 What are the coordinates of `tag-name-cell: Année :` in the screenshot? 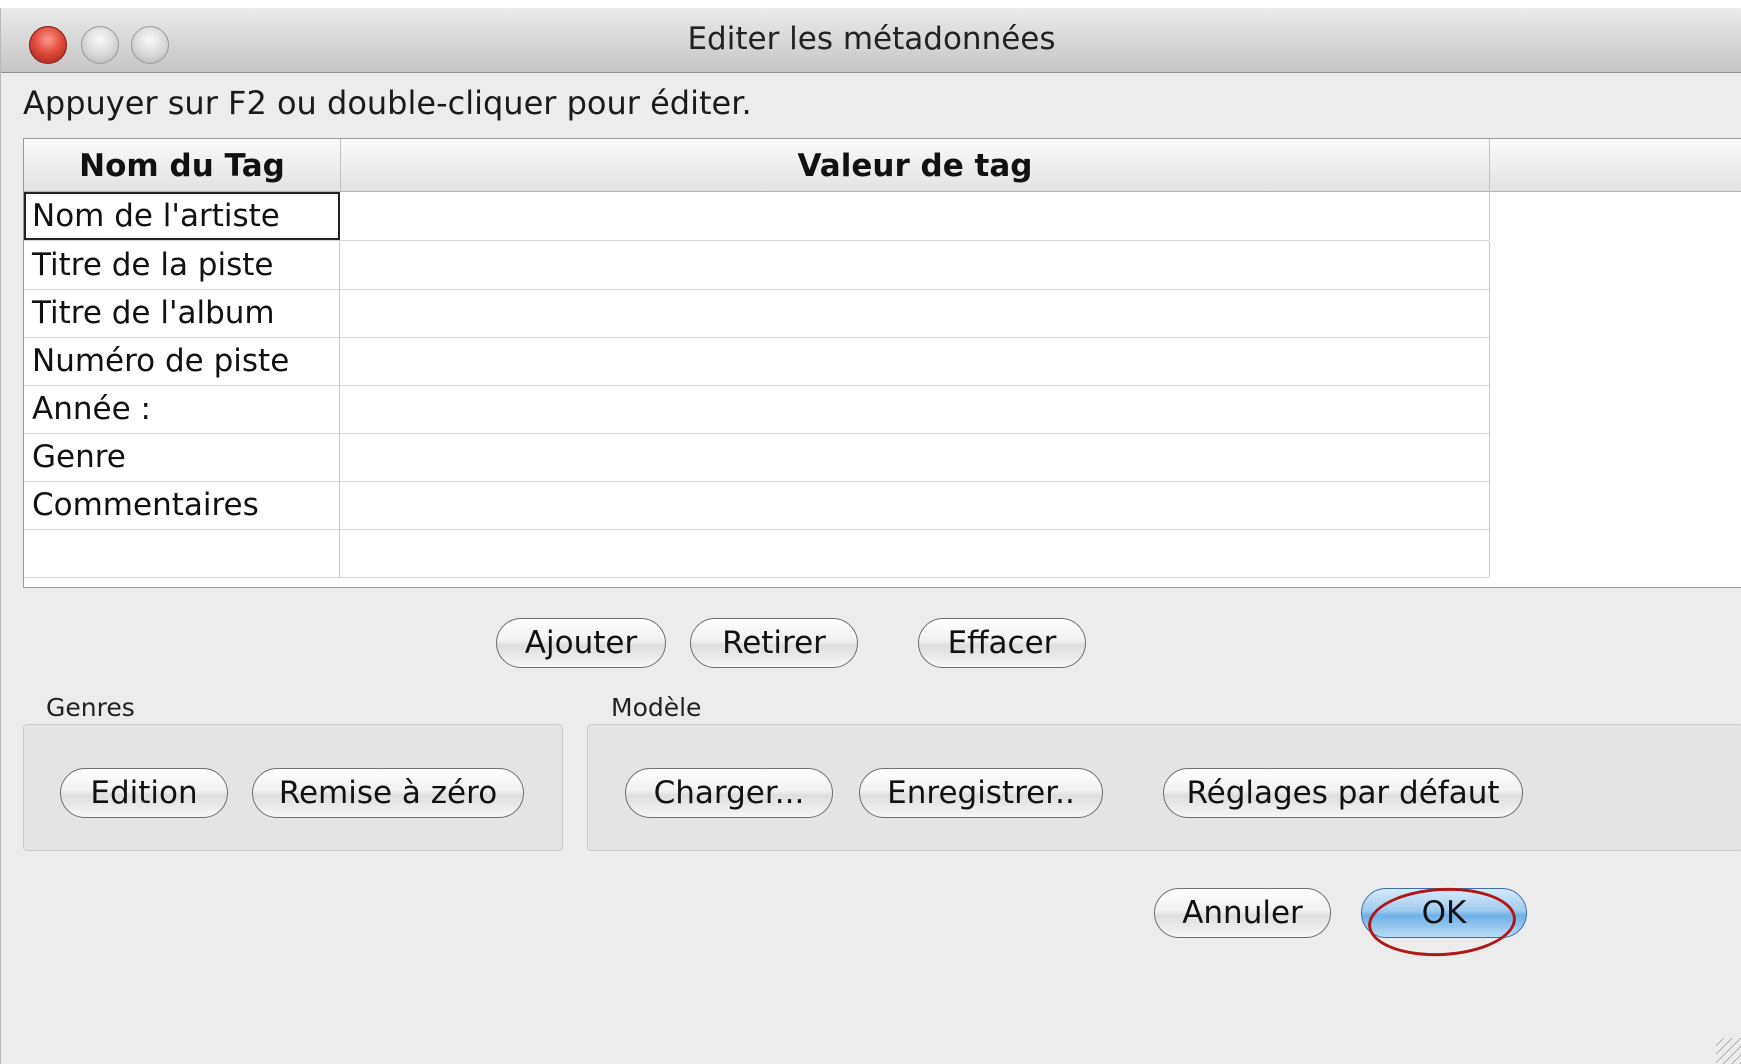 It's located at (182, 409).